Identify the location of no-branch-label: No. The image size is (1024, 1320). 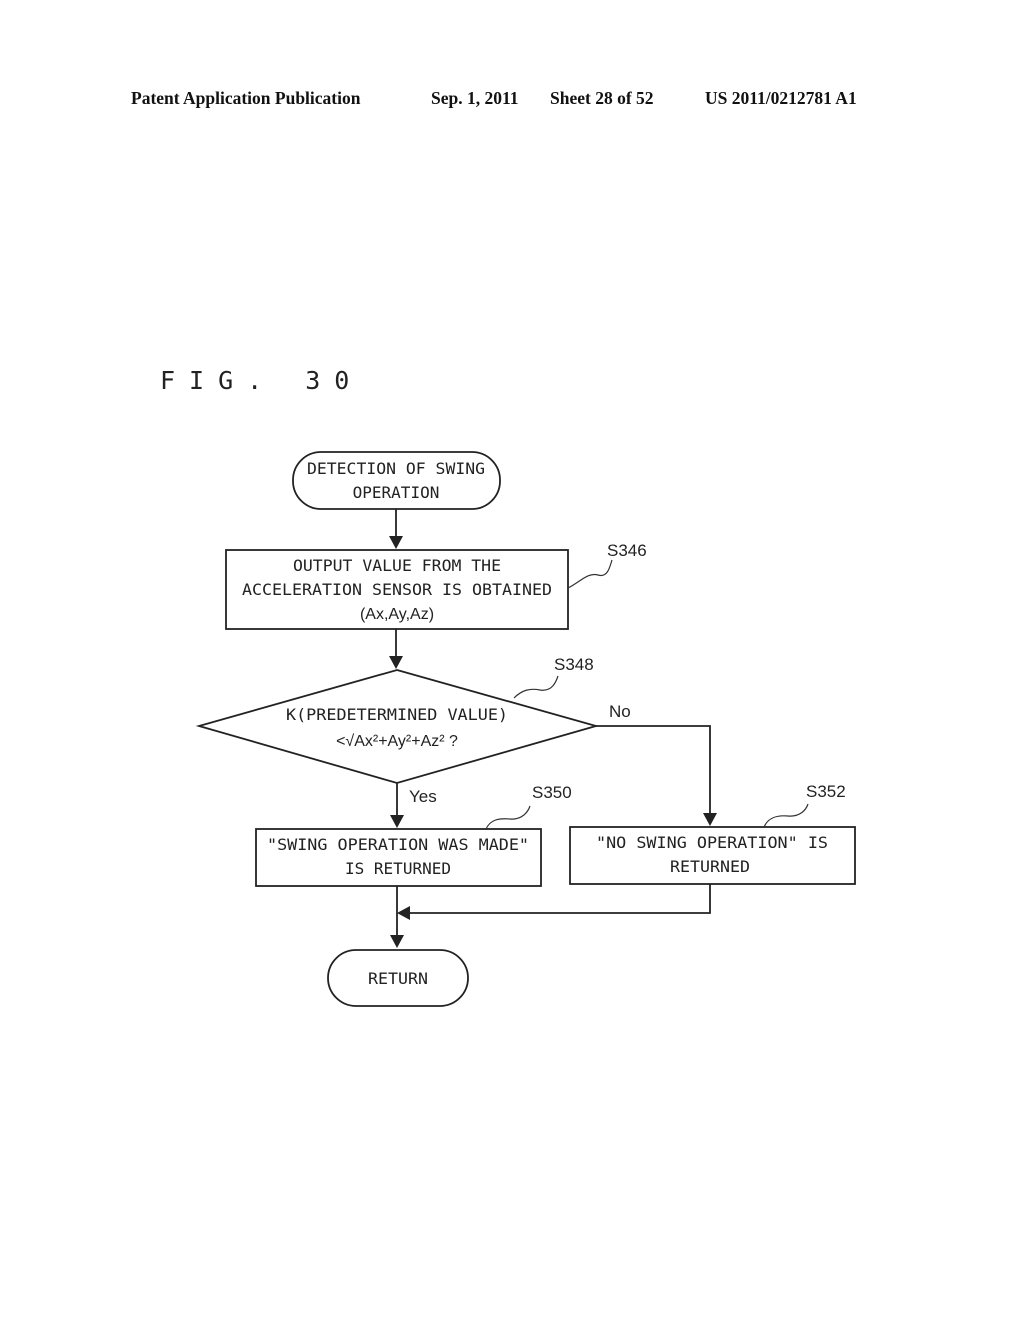
(620, 711).